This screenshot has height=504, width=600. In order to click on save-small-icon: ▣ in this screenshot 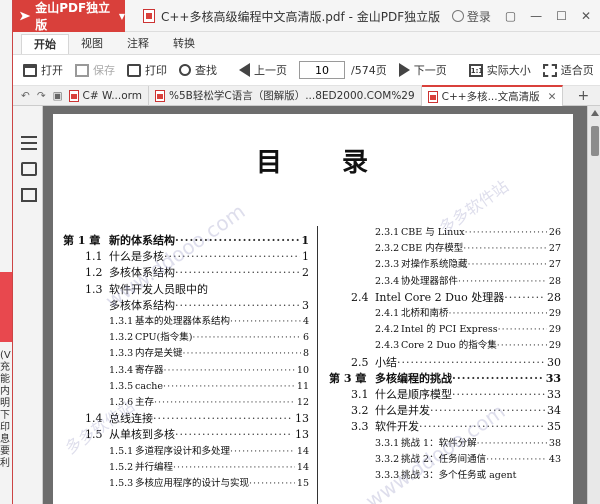, I will do `click(58, 96)`.